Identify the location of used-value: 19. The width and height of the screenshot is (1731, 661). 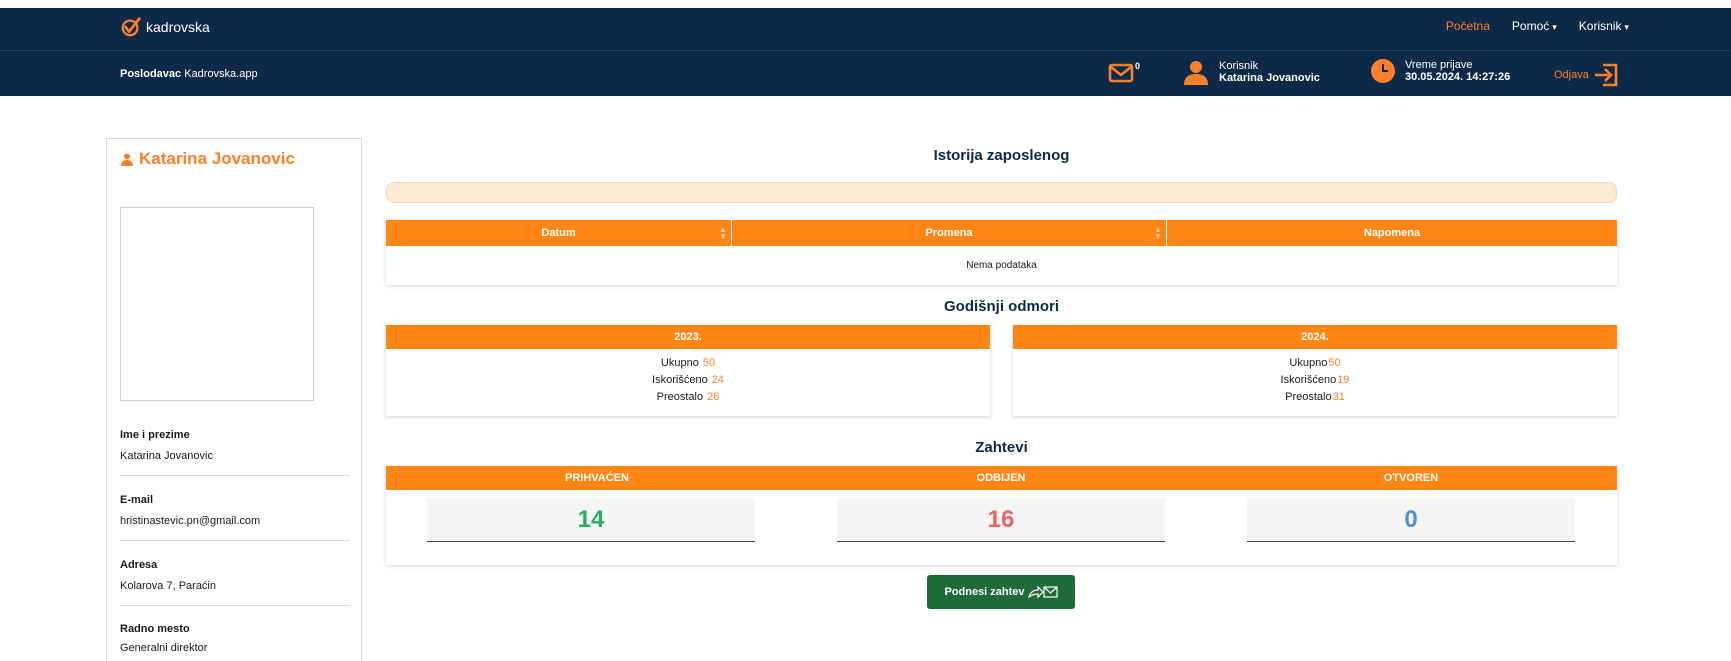
(1343, 380).